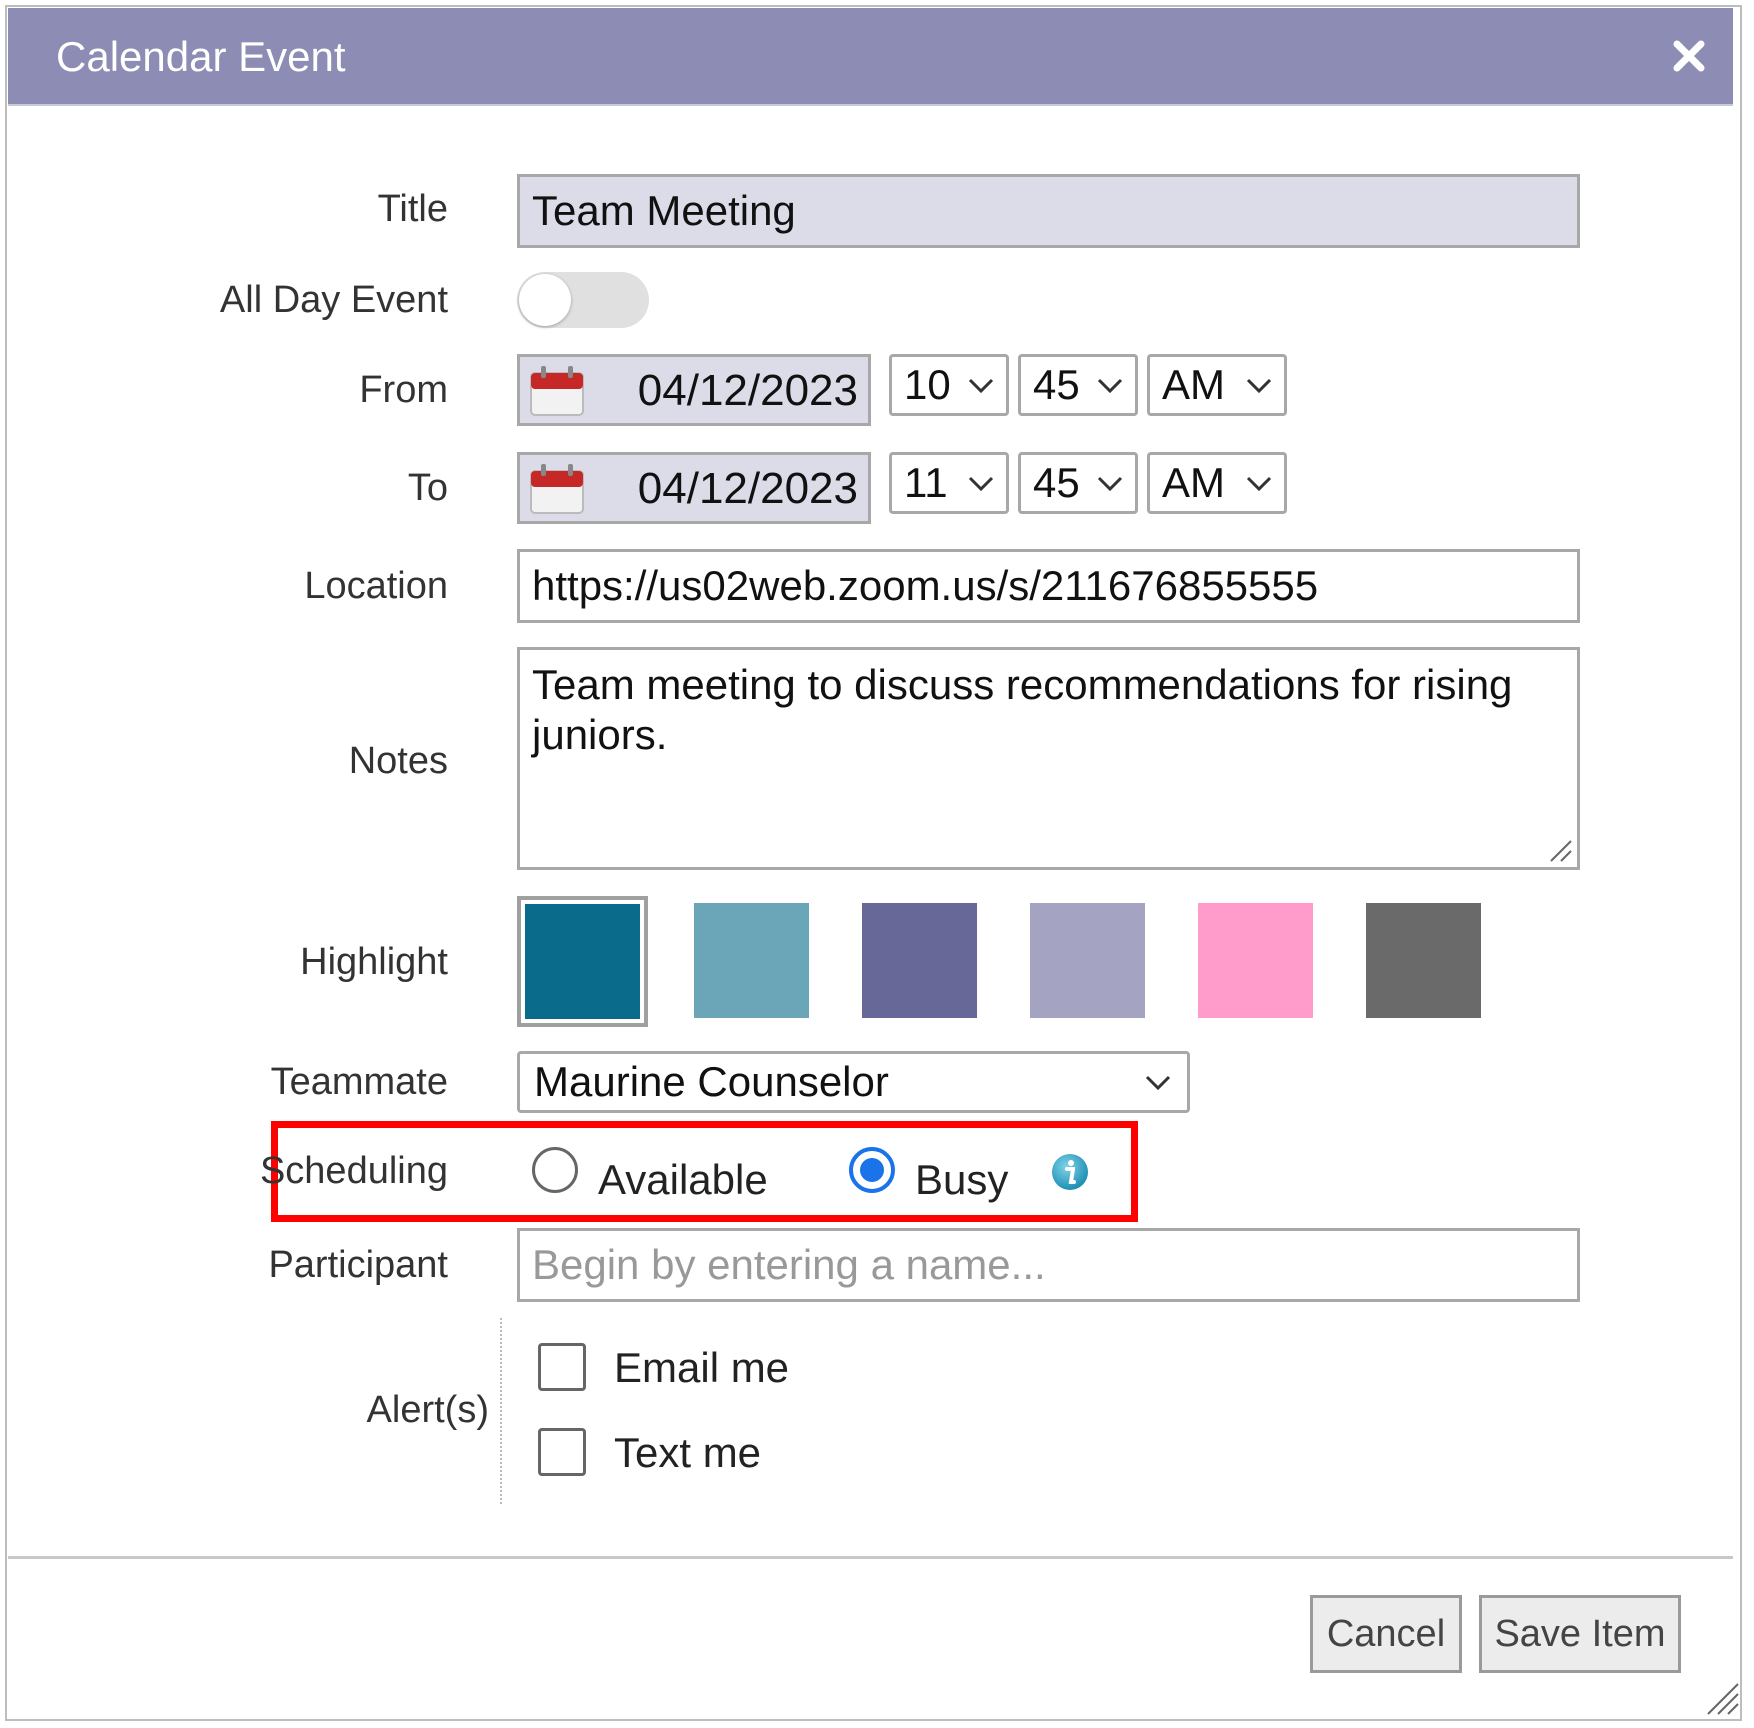  I want to click on dialog-title: Calendar Event, so click(201, 56).